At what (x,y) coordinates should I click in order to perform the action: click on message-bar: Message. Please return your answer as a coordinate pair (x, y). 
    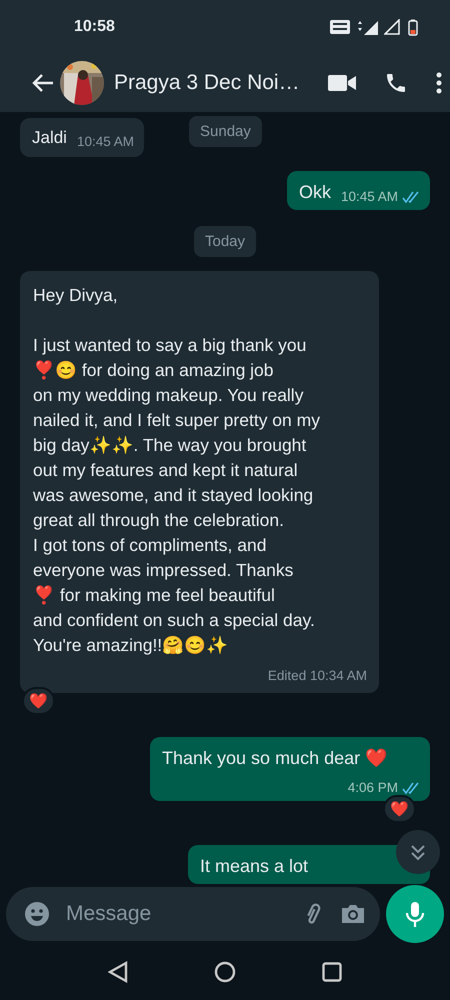
    Looking at the image, I should click on (193, 914).